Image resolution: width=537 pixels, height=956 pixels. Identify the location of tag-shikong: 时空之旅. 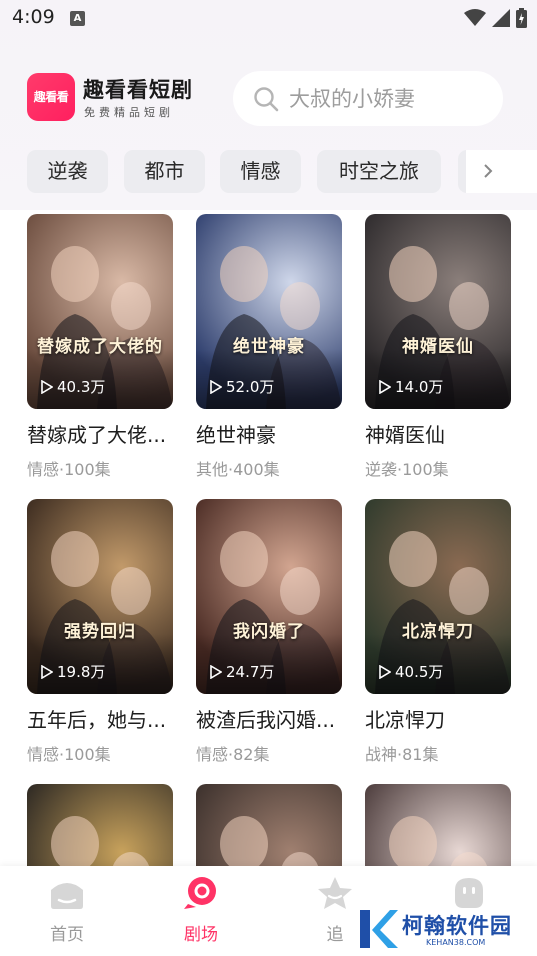
(379, 171).